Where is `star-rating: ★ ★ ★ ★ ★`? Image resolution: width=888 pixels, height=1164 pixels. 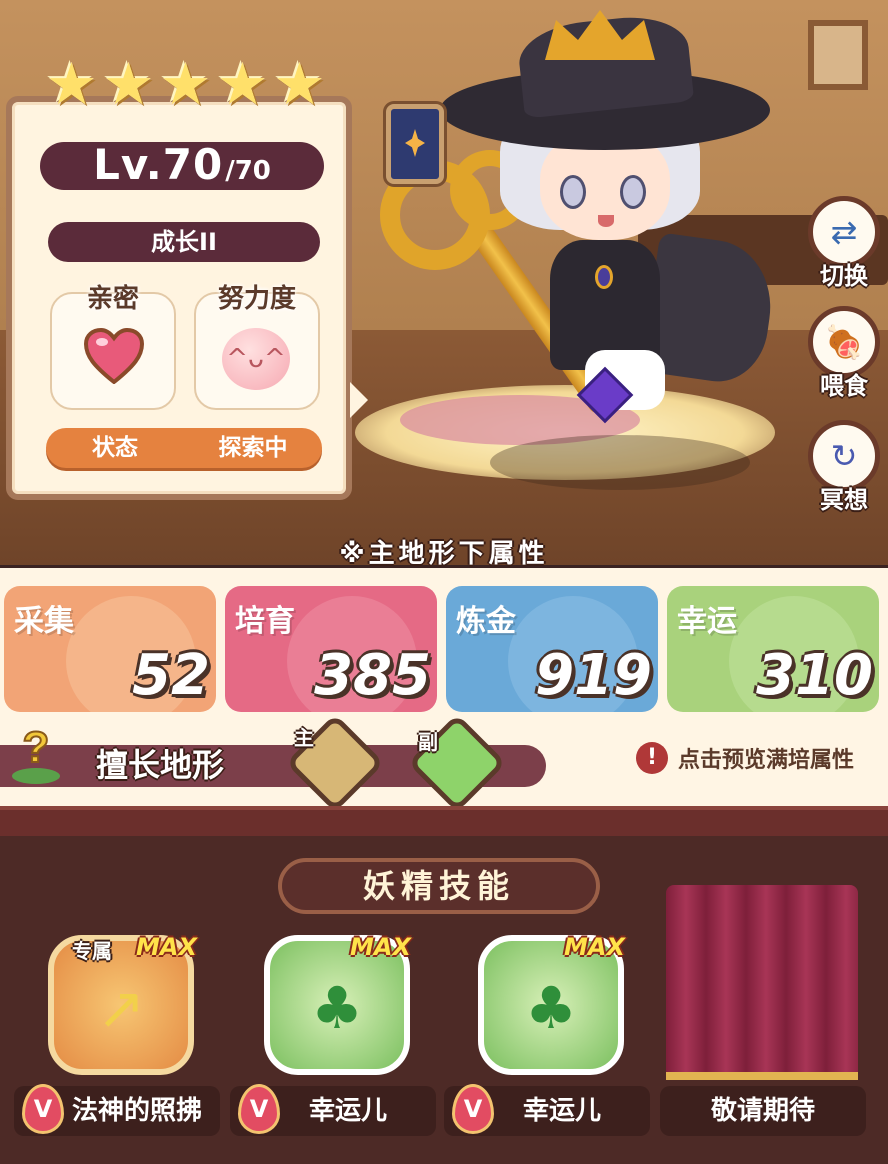
star-rating: ★ ★ ★ ★ ★ is located at coordinates (185, 84).